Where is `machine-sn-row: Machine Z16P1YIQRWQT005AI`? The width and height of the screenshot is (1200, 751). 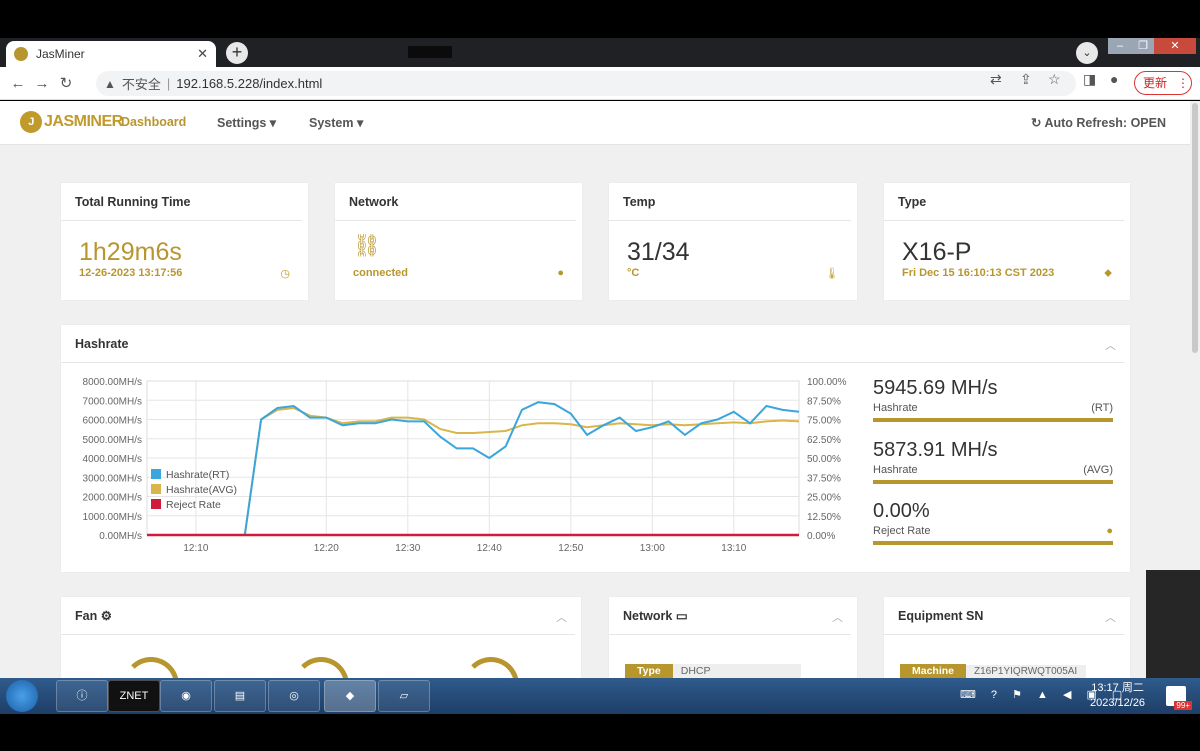
machine-sn-row: Machine Z16P1YIQRWQT005AI is located at coordinates (993, 671).